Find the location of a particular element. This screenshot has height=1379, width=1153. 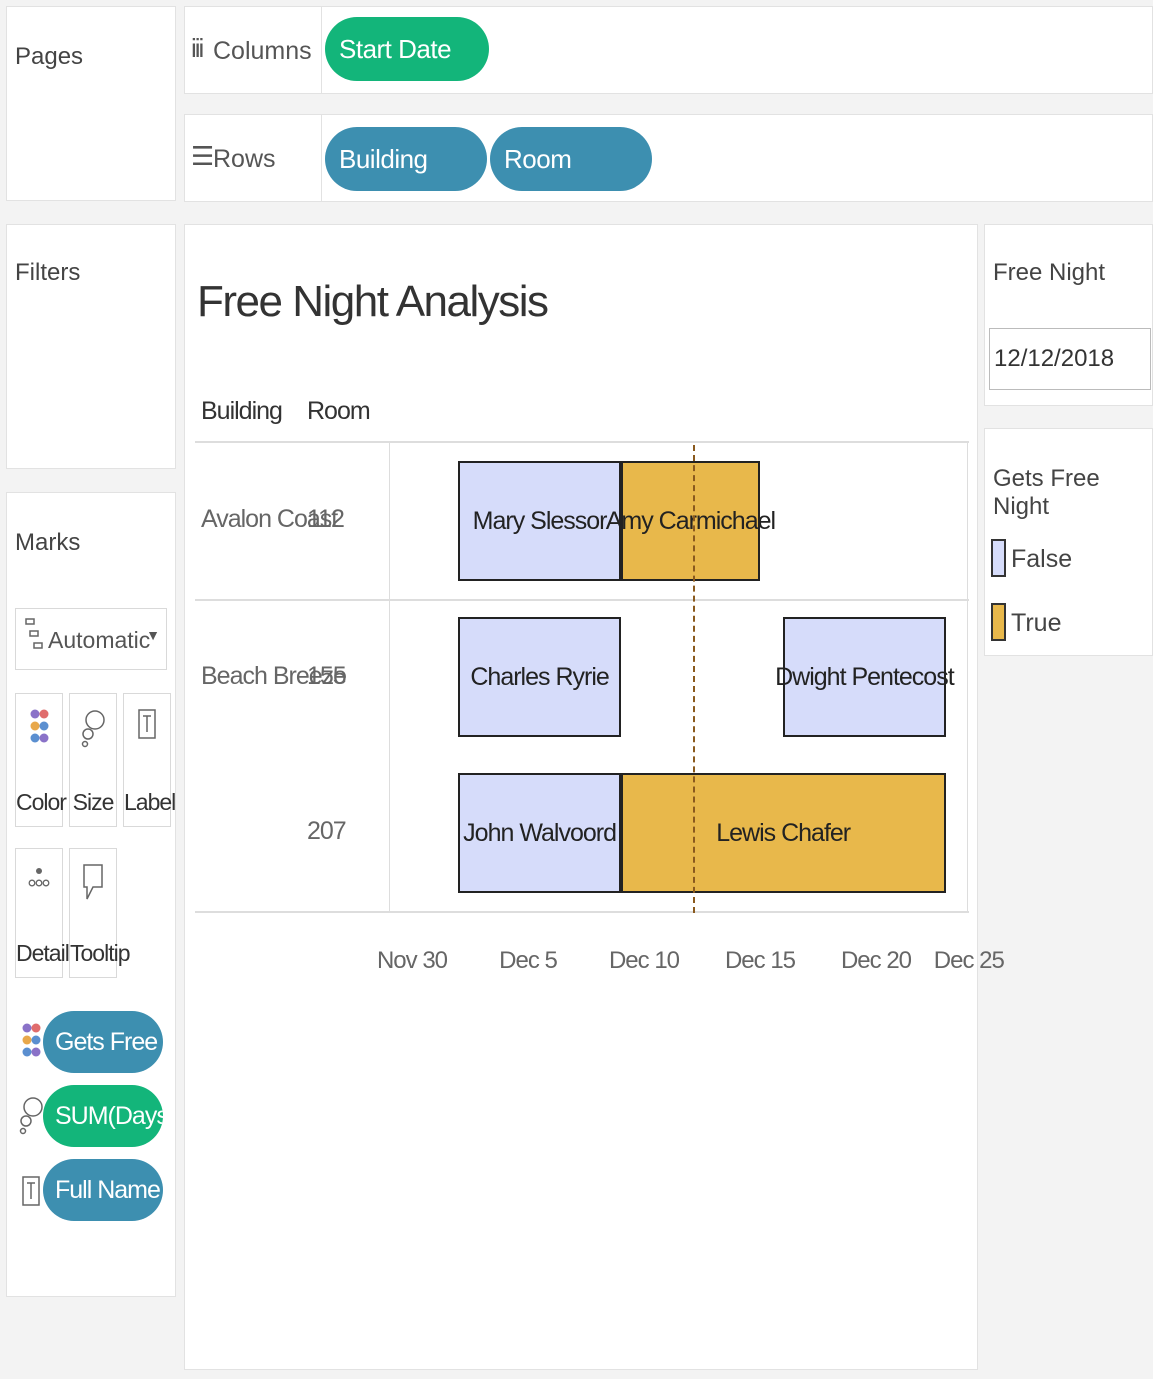

pages-title: Pages is located at coordinates (49, 56).